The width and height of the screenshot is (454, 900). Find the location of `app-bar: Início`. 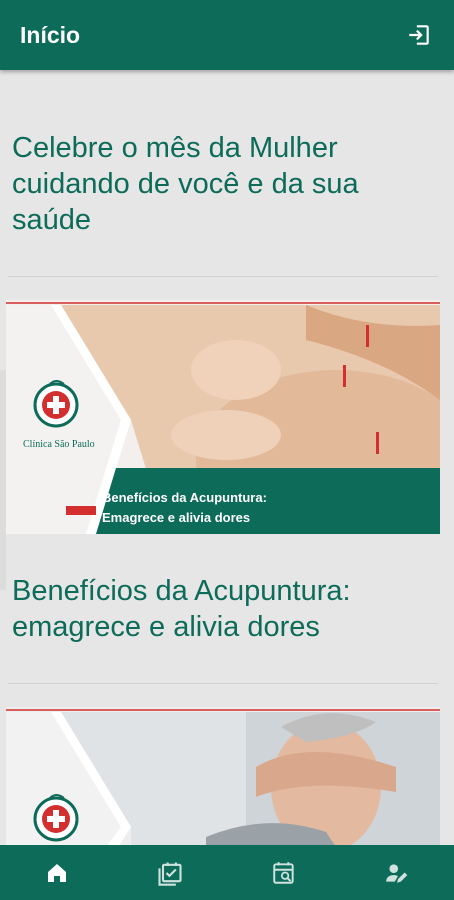

app-bar: Início is located at coordinates (227, 35).